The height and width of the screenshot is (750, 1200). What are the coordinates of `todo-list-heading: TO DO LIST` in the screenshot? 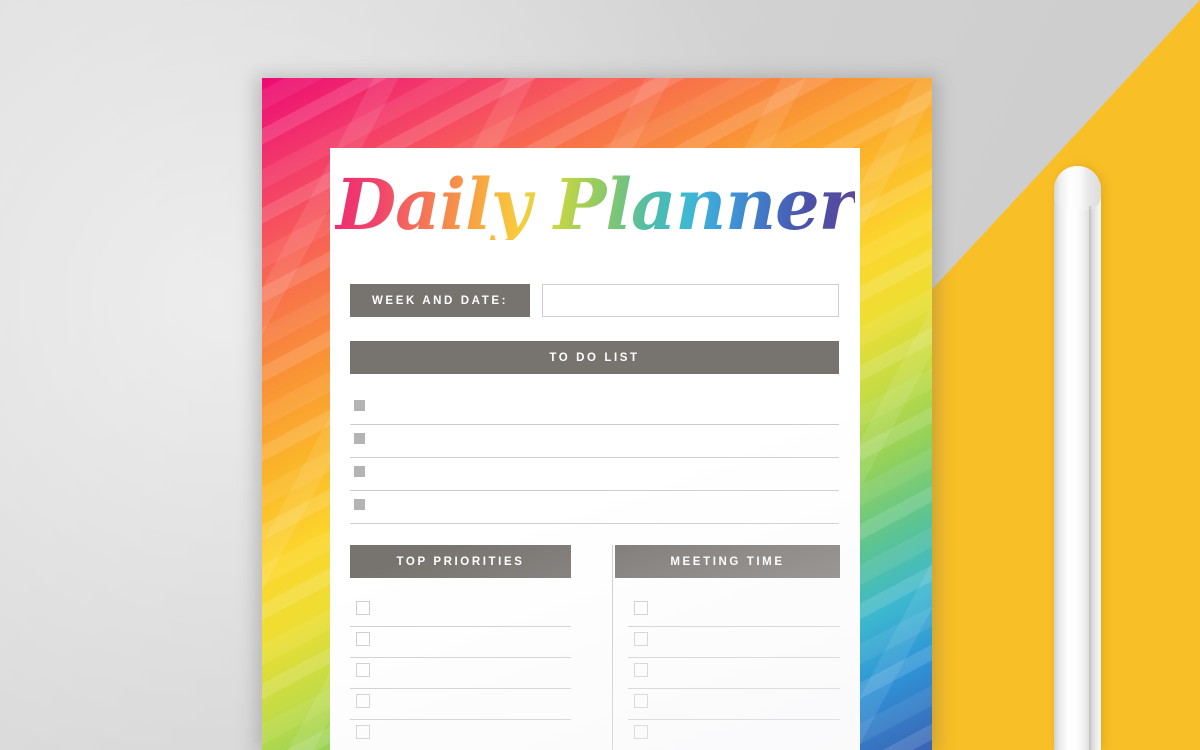 It's located at (594, 357).